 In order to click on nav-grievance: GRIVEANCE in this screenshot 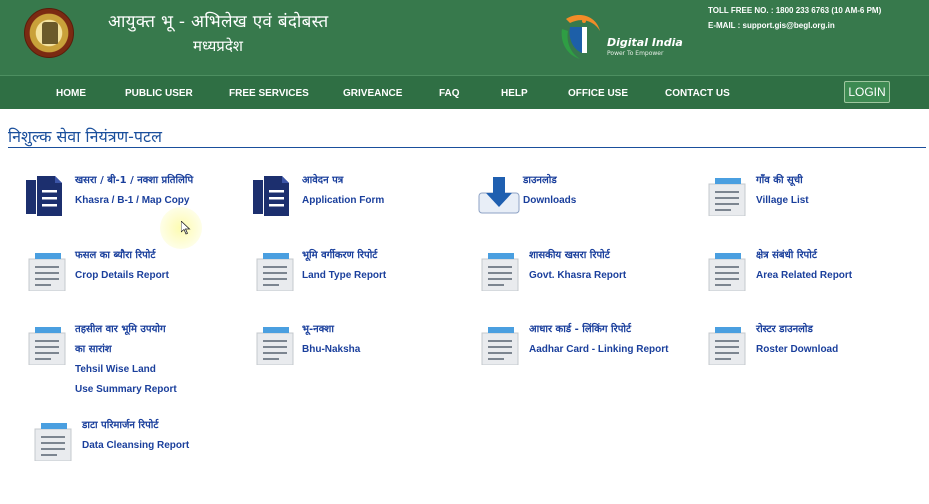, I will do `click(372, 93)`.